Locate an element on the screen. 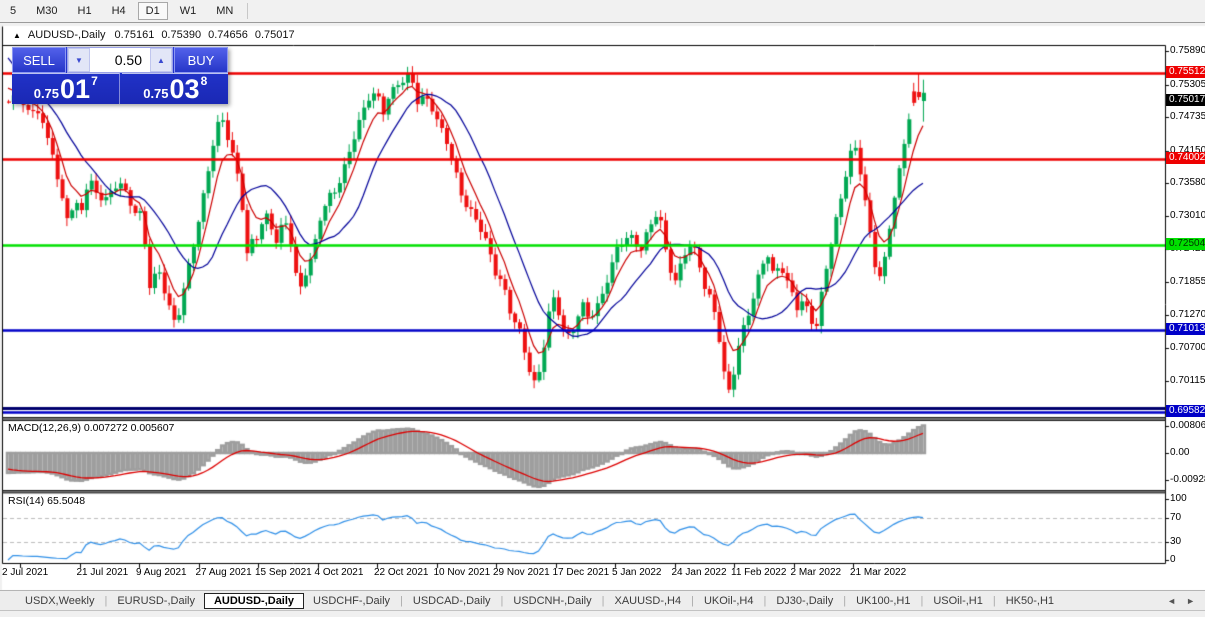 This screenshot has height=617, width=1205. price-level-badge: 0.71013 is located at coordinates (1185, 328).